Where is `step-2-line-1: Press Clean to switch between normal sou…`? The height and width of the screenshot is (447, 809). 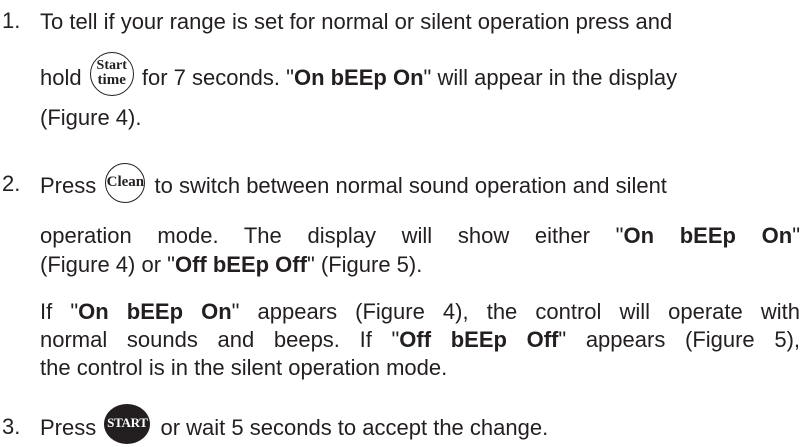
step-2-line-1: Press Clean to switch between normal sou… is located at coordinates (353, 183).